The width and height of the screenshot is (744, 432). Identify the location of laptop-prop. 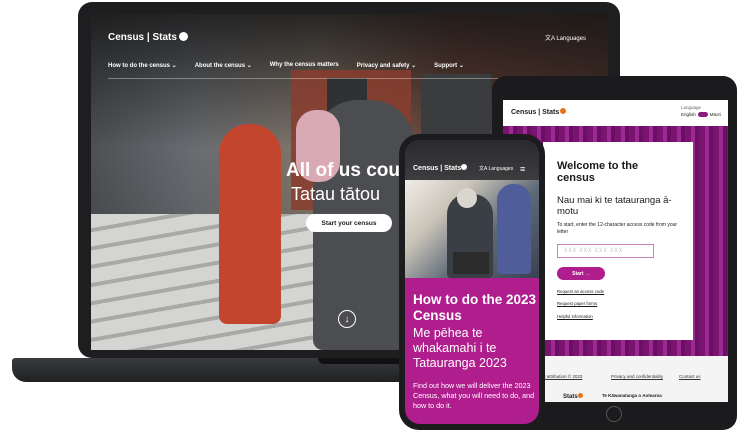
(471, 263).